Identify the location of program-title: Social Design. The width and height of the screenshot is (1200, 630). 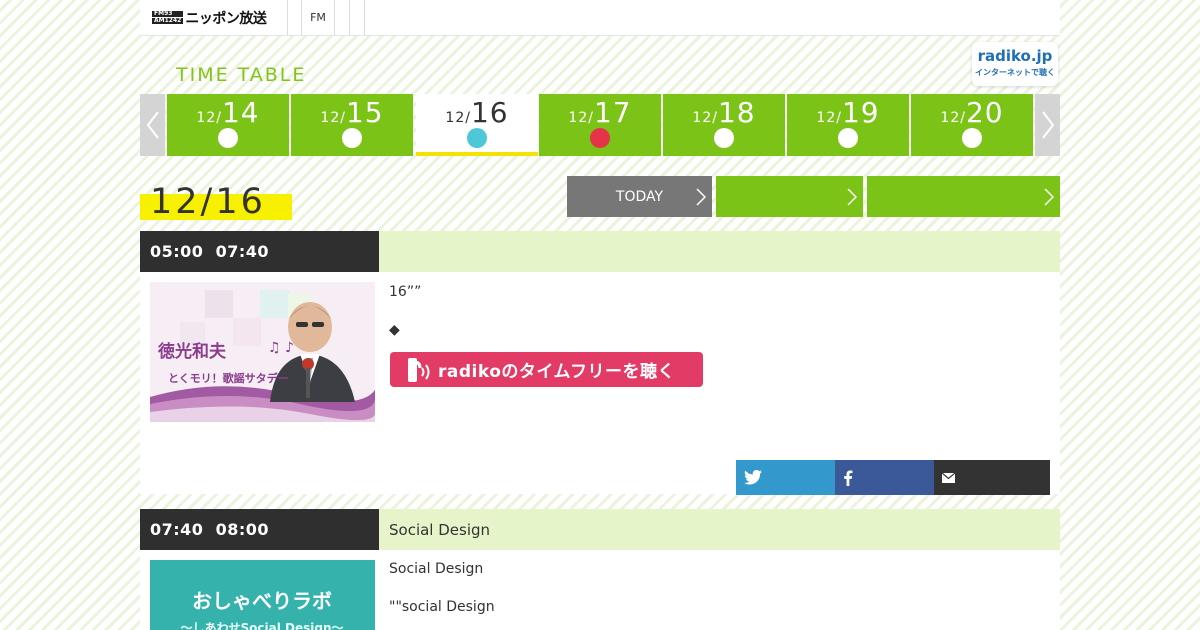
(719, 529).